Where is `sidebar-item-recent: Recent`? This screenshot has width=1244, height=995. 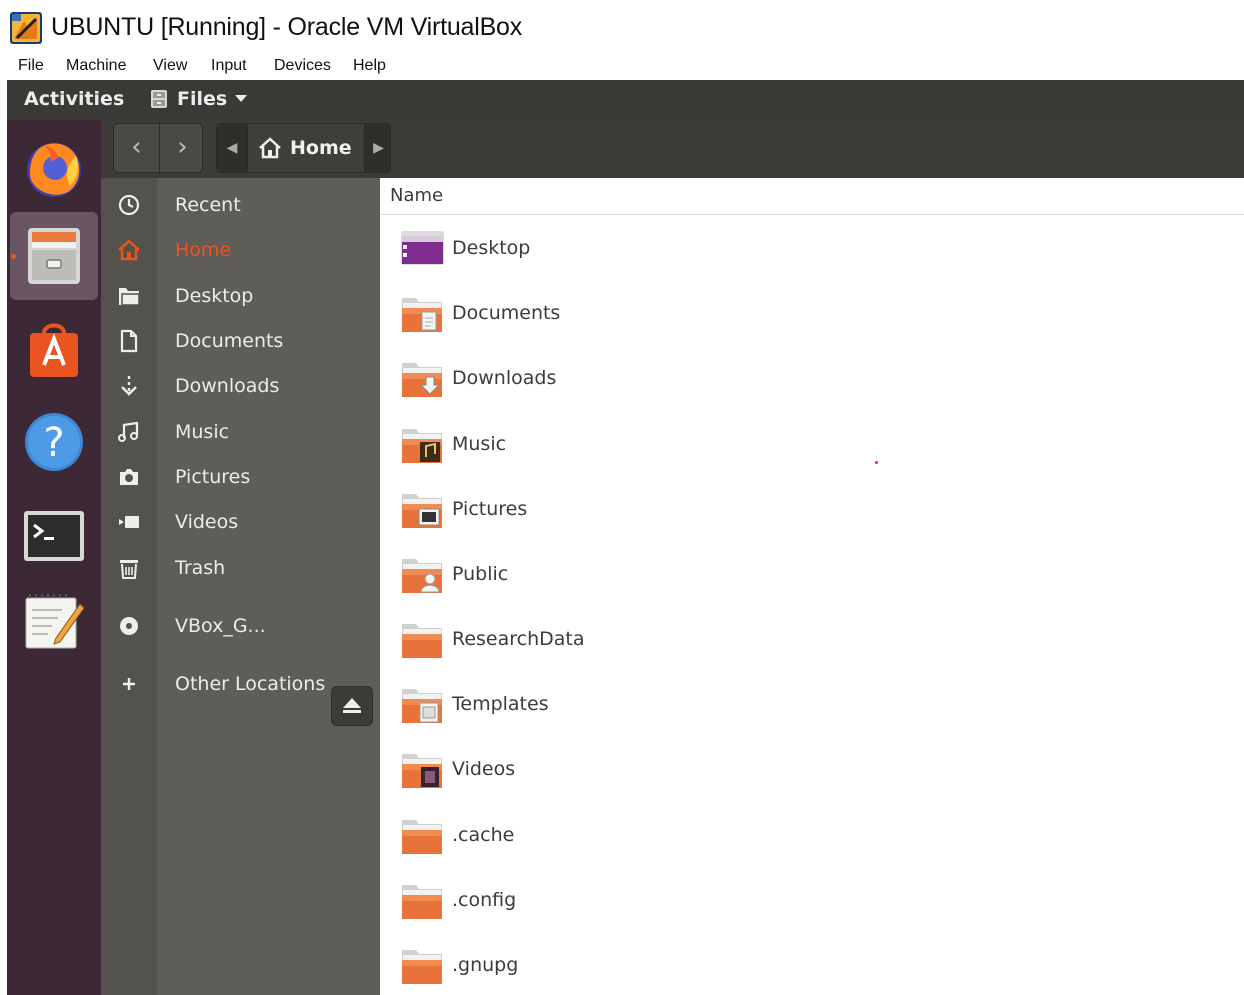 sidebar-item-recent: Recent is located at coordinates (240, 205).